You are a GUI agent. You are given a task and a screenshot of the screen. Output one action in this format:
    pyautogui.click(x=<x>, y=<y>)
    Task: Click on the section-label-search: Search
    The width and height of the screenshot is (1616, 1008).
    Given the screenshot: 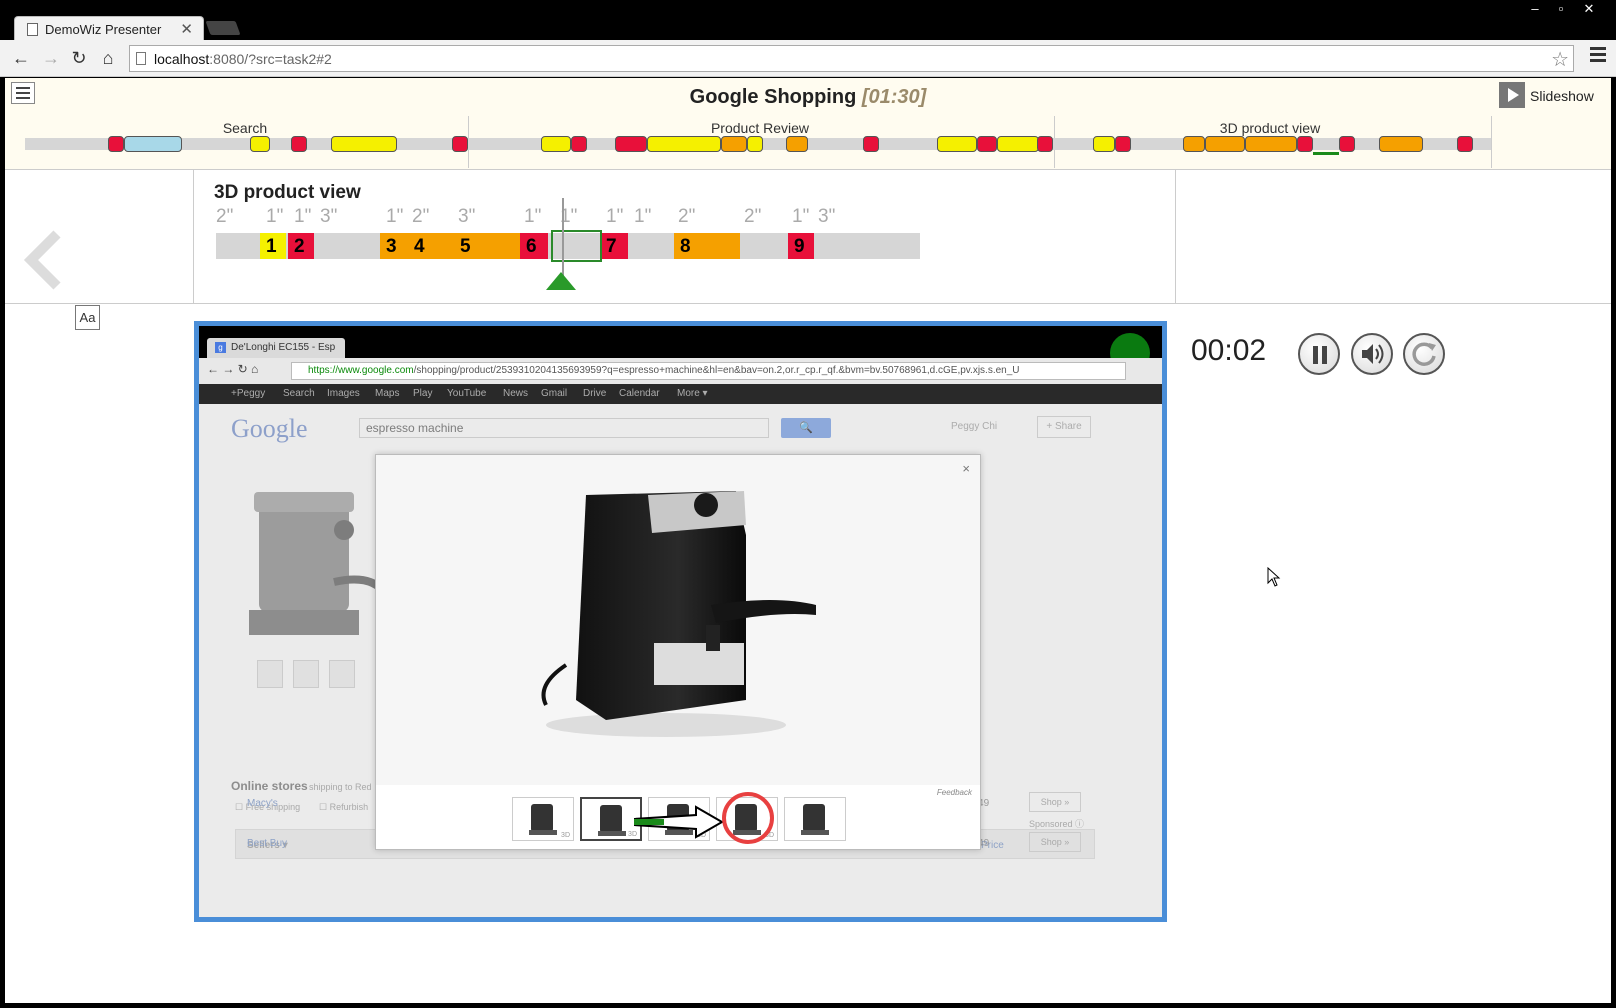 What is the action you would take?
    pyautogui.click(x=245, y=128)
    